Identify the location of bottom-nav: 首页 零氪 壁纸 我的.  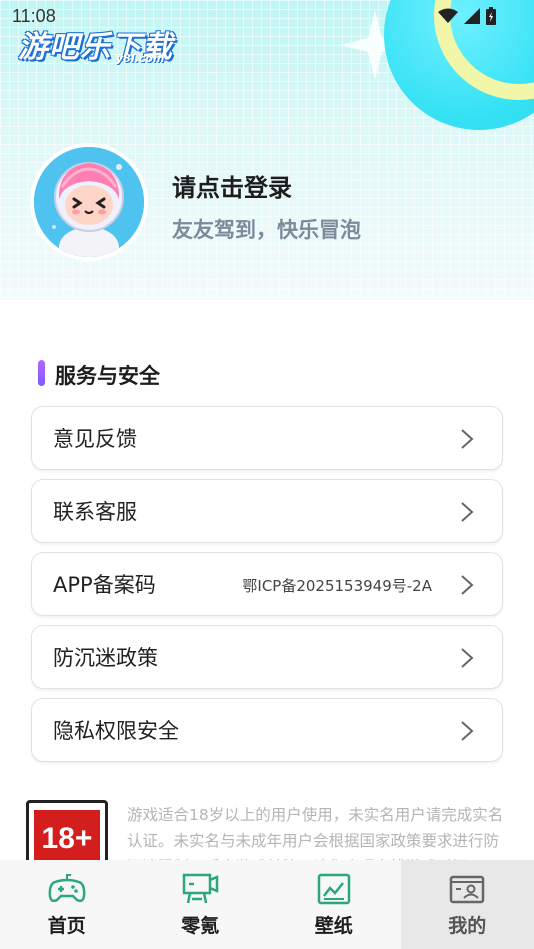
(267, 904).